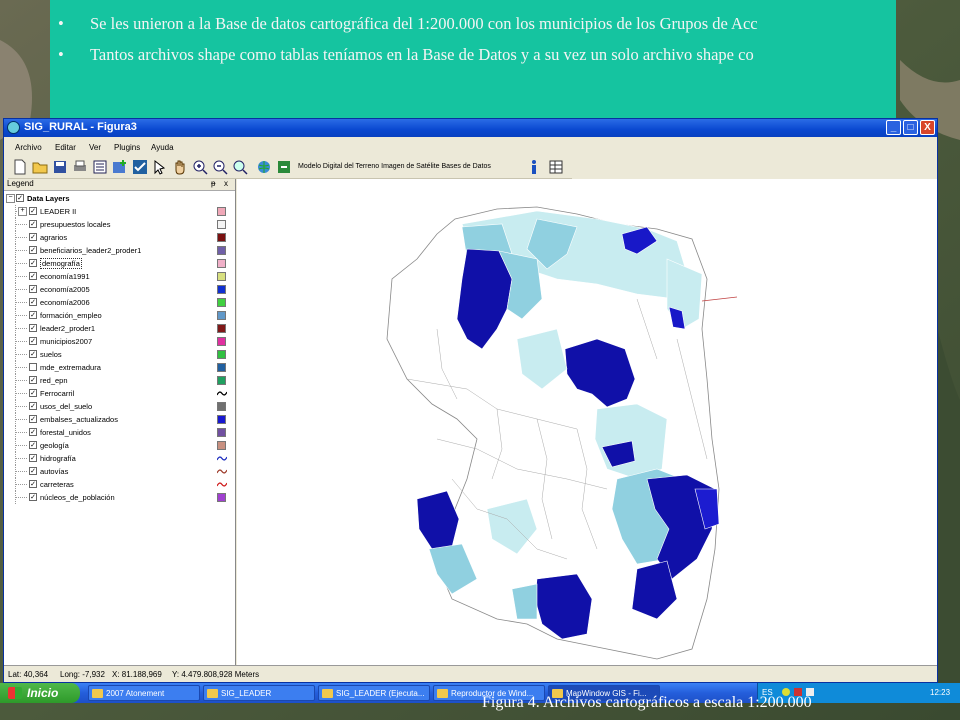 This screenshot has height=720, width=960. Describe the element at coordinates (119, 393) in the screenshot. I see `legend-layer: ✓ Ferrocarril` at that location.